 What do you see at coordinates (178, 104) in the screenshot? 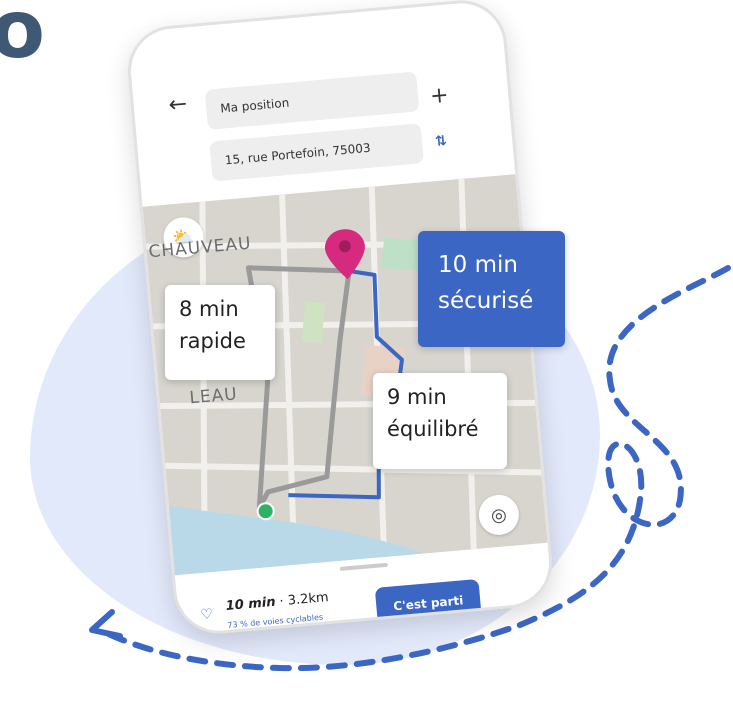
I see `arrow-left-icon: ←` at bounding box center [178, 104].